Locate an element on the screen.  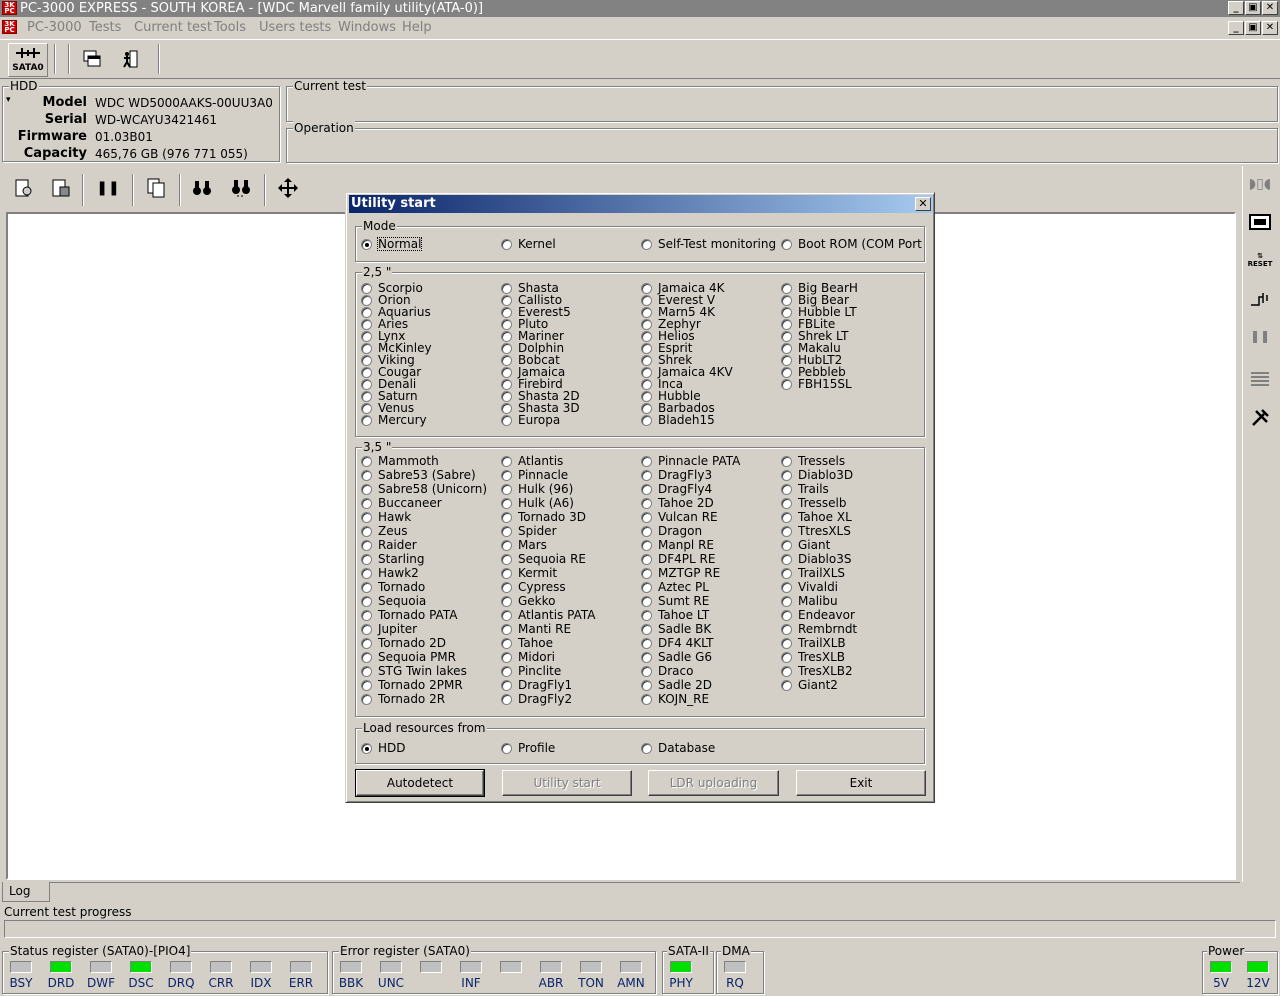
model-35-radio: DragFly3 is located at coordinates (676, 475).